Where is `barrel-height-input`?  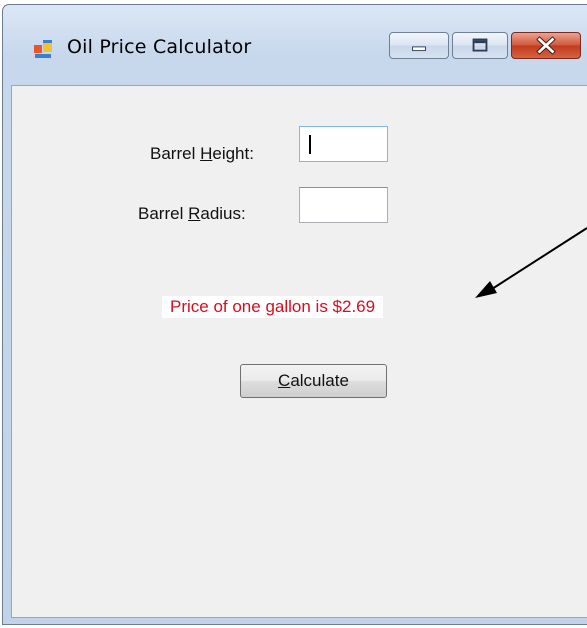 barrel-height-input is located at coordinates (343, 144).